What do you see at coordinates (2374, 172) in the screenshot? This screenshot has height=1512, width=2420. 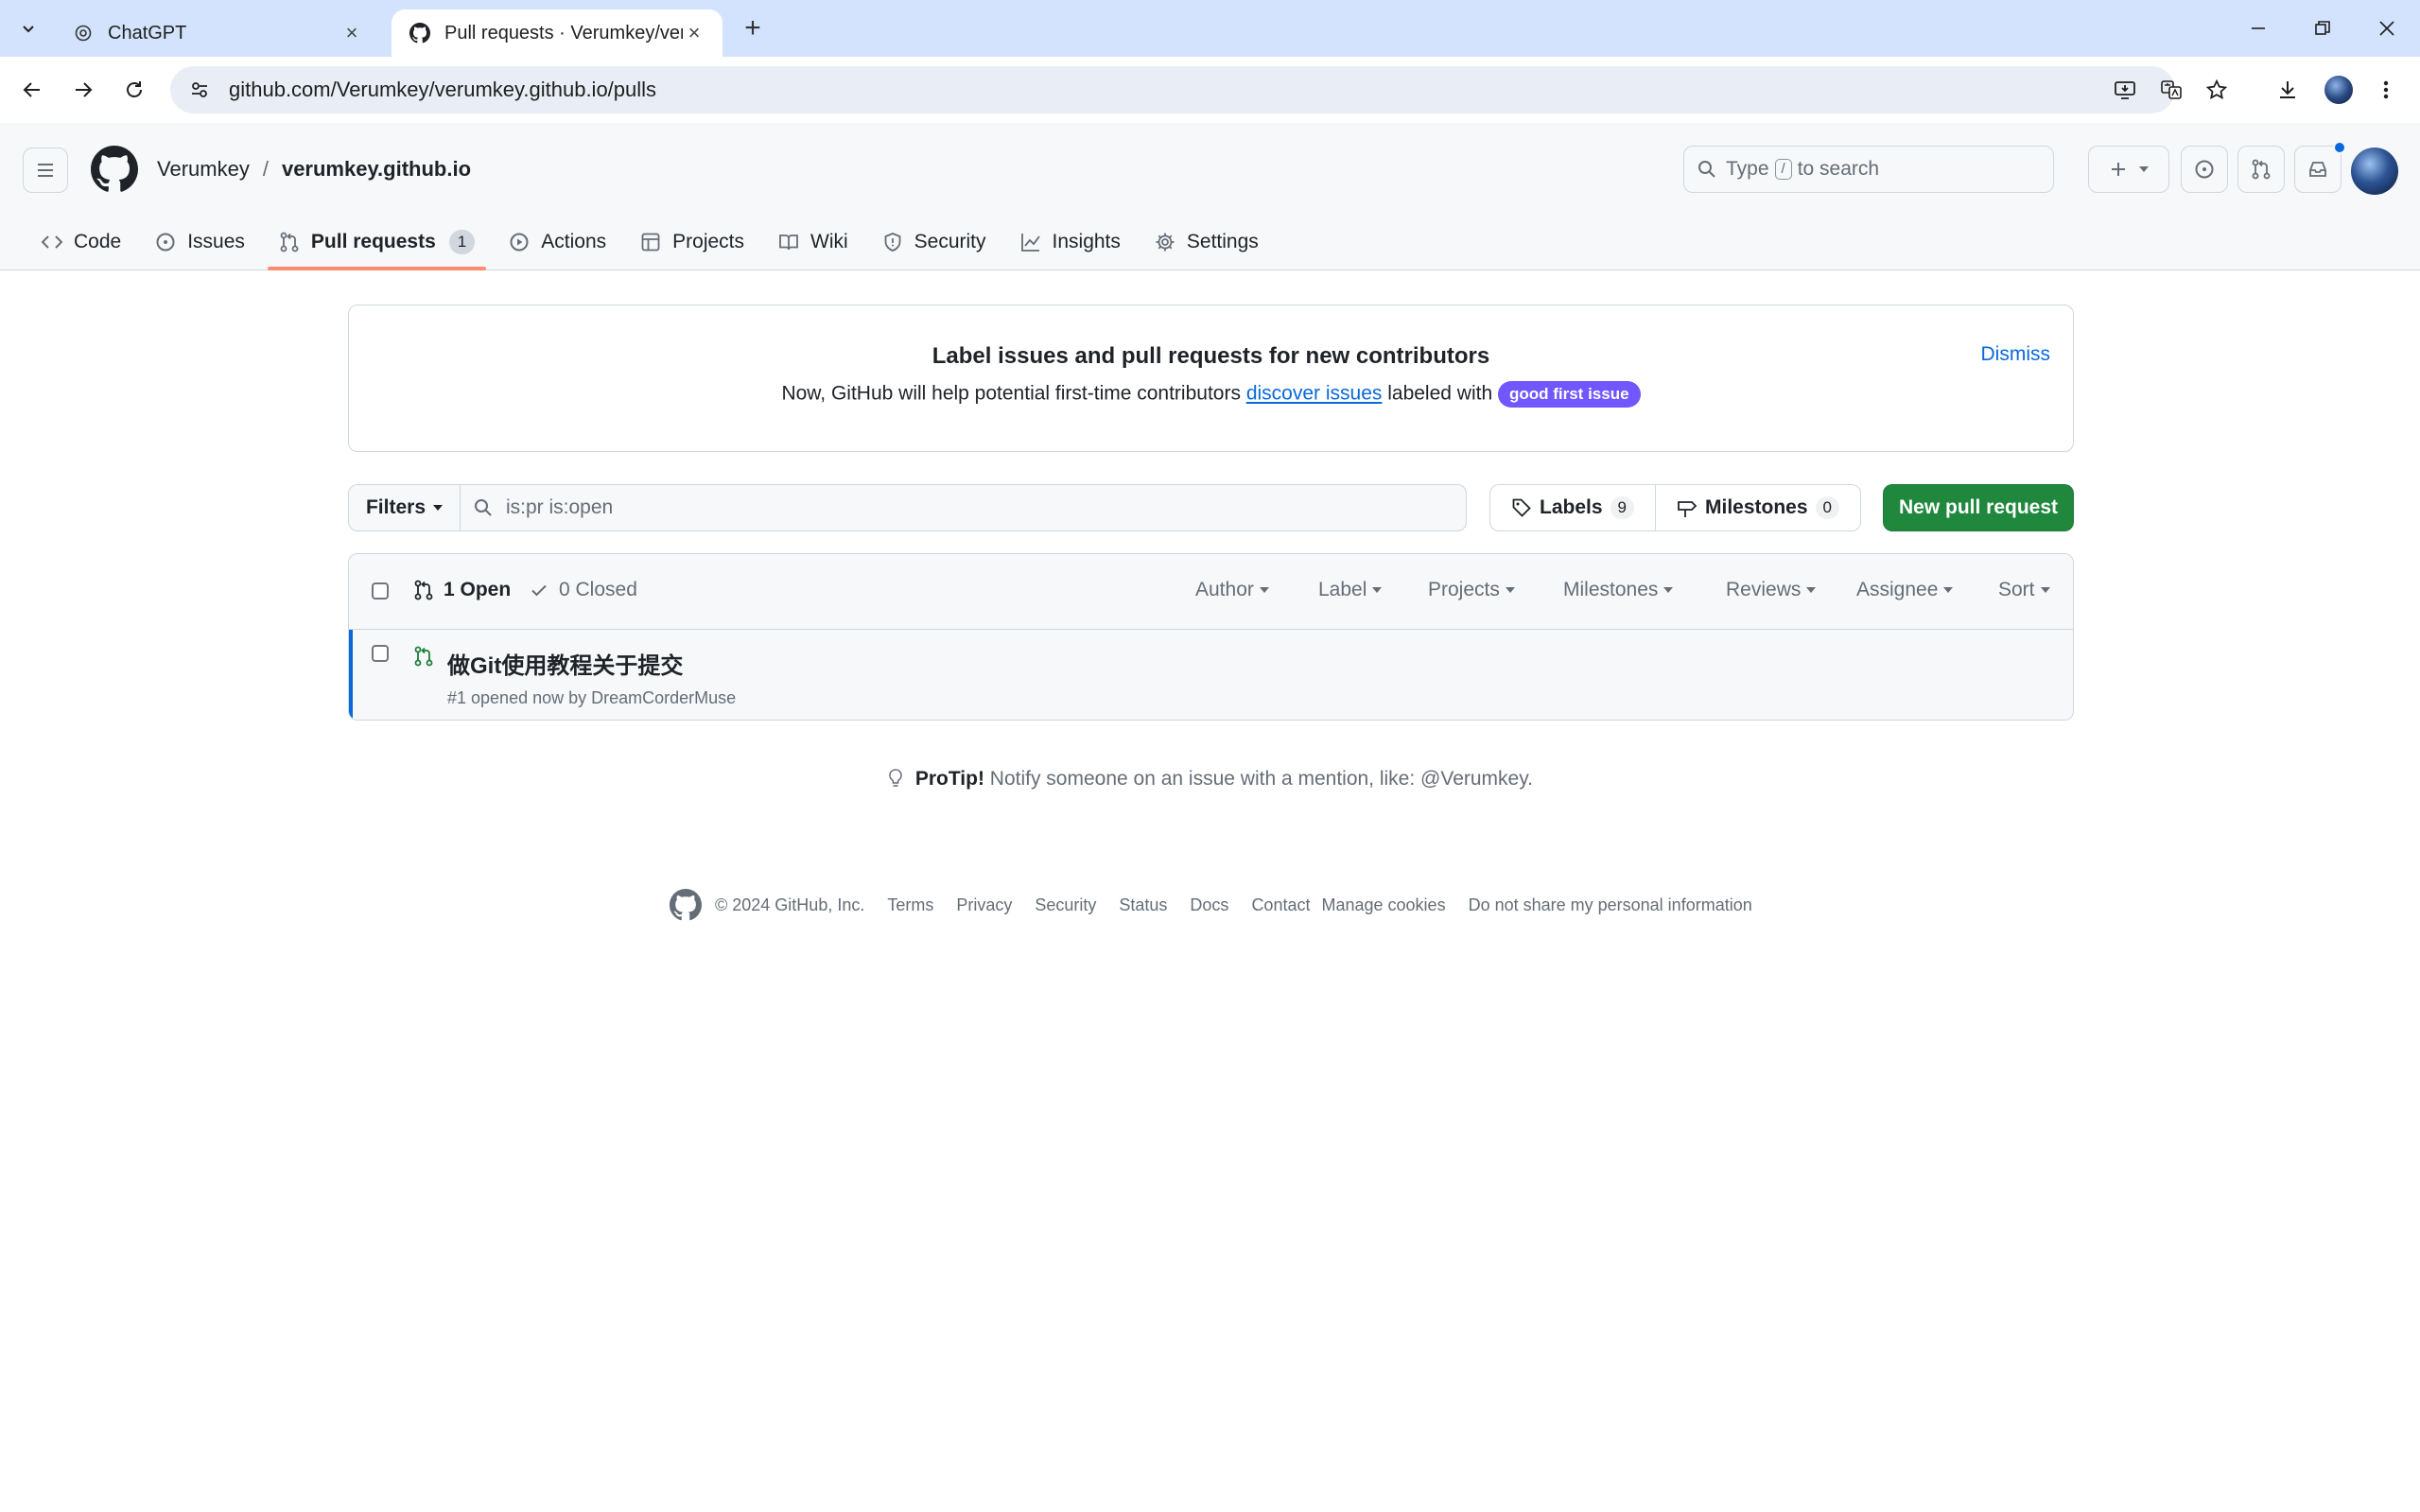 I see `user-avatar` at bounding box center [2374, 172].